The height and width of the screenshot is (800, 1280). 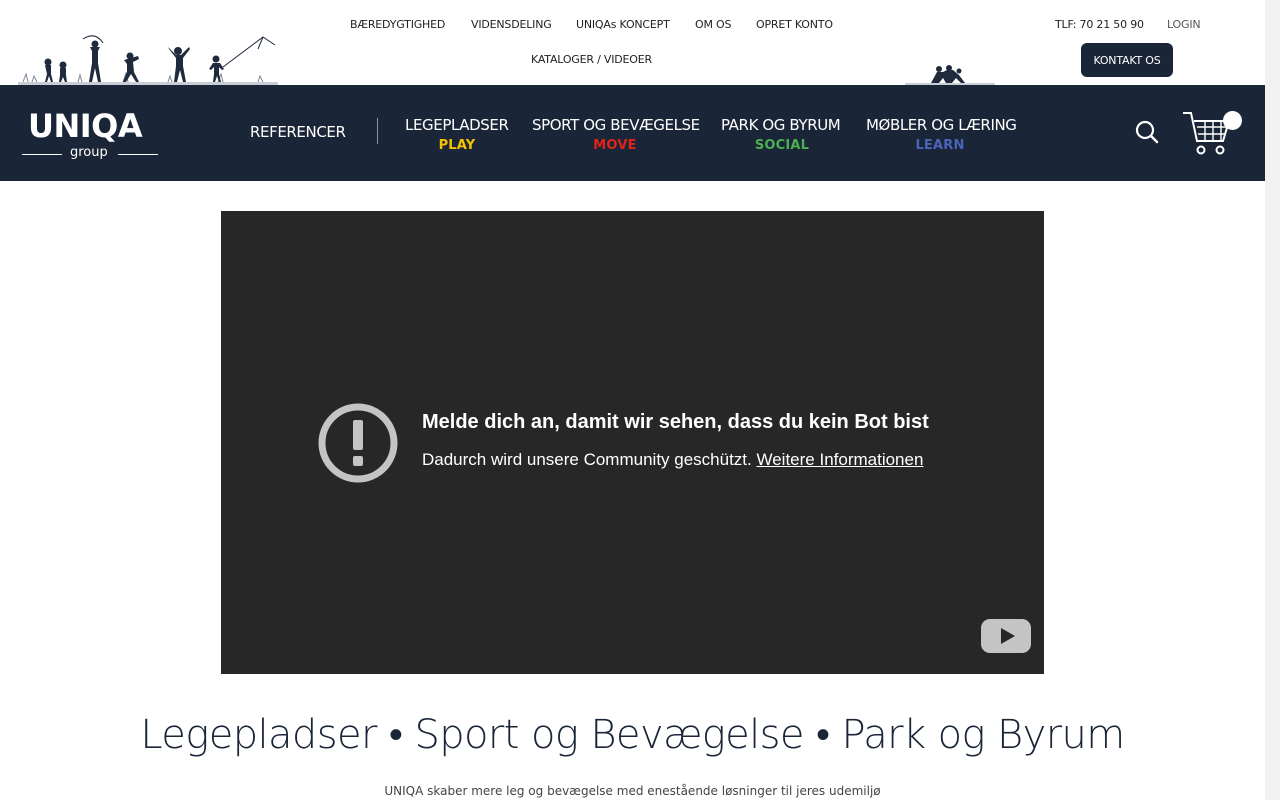 I want to click on more-info-link: Weitere Informationen, so click(x=839, y=459).